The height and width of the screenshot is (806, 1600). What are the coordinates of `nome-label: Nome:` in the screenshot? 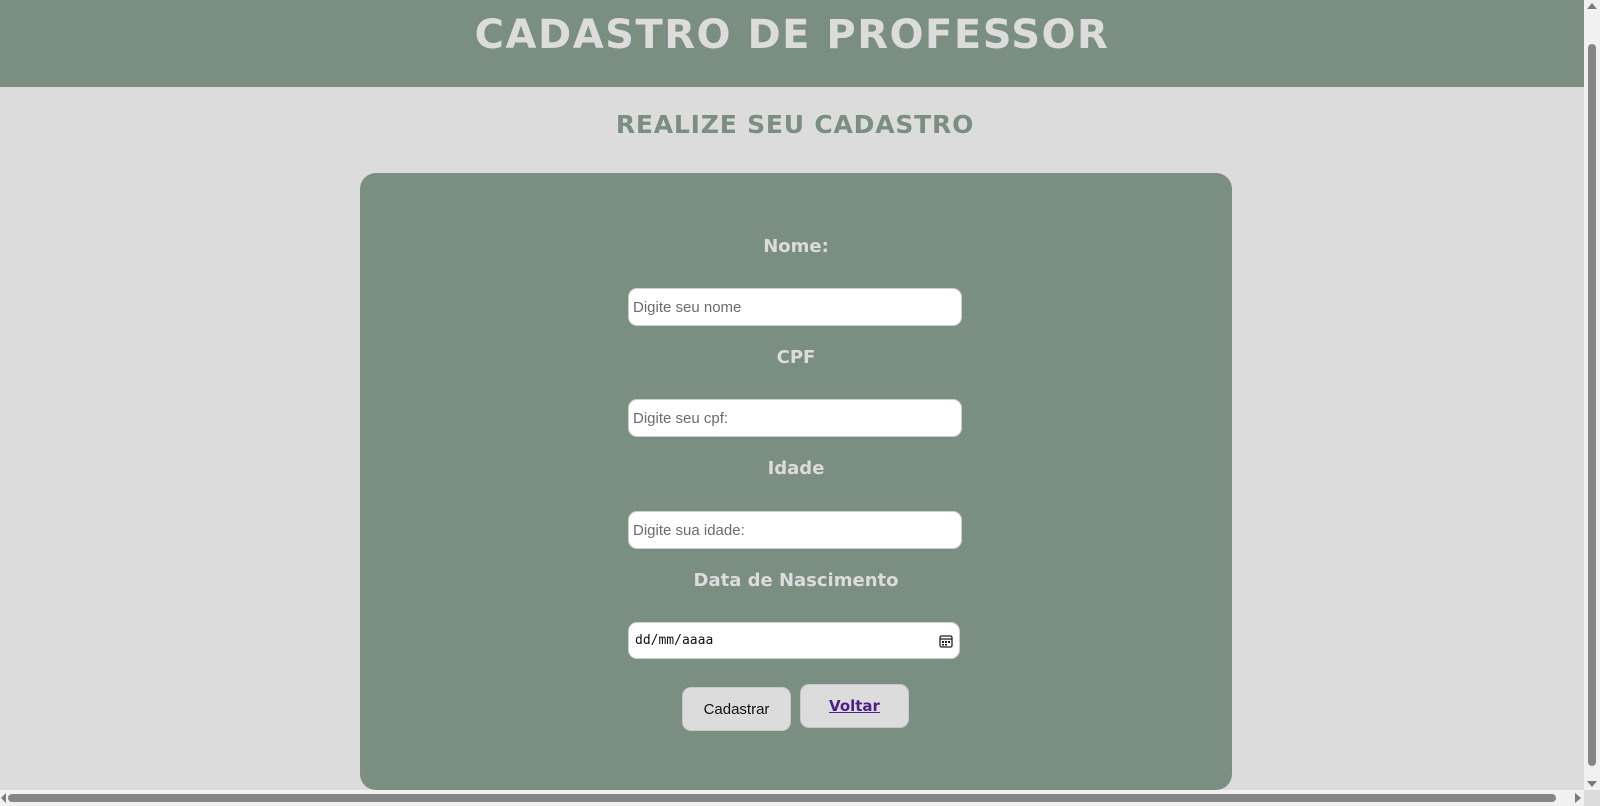 It's located at (796, 246).